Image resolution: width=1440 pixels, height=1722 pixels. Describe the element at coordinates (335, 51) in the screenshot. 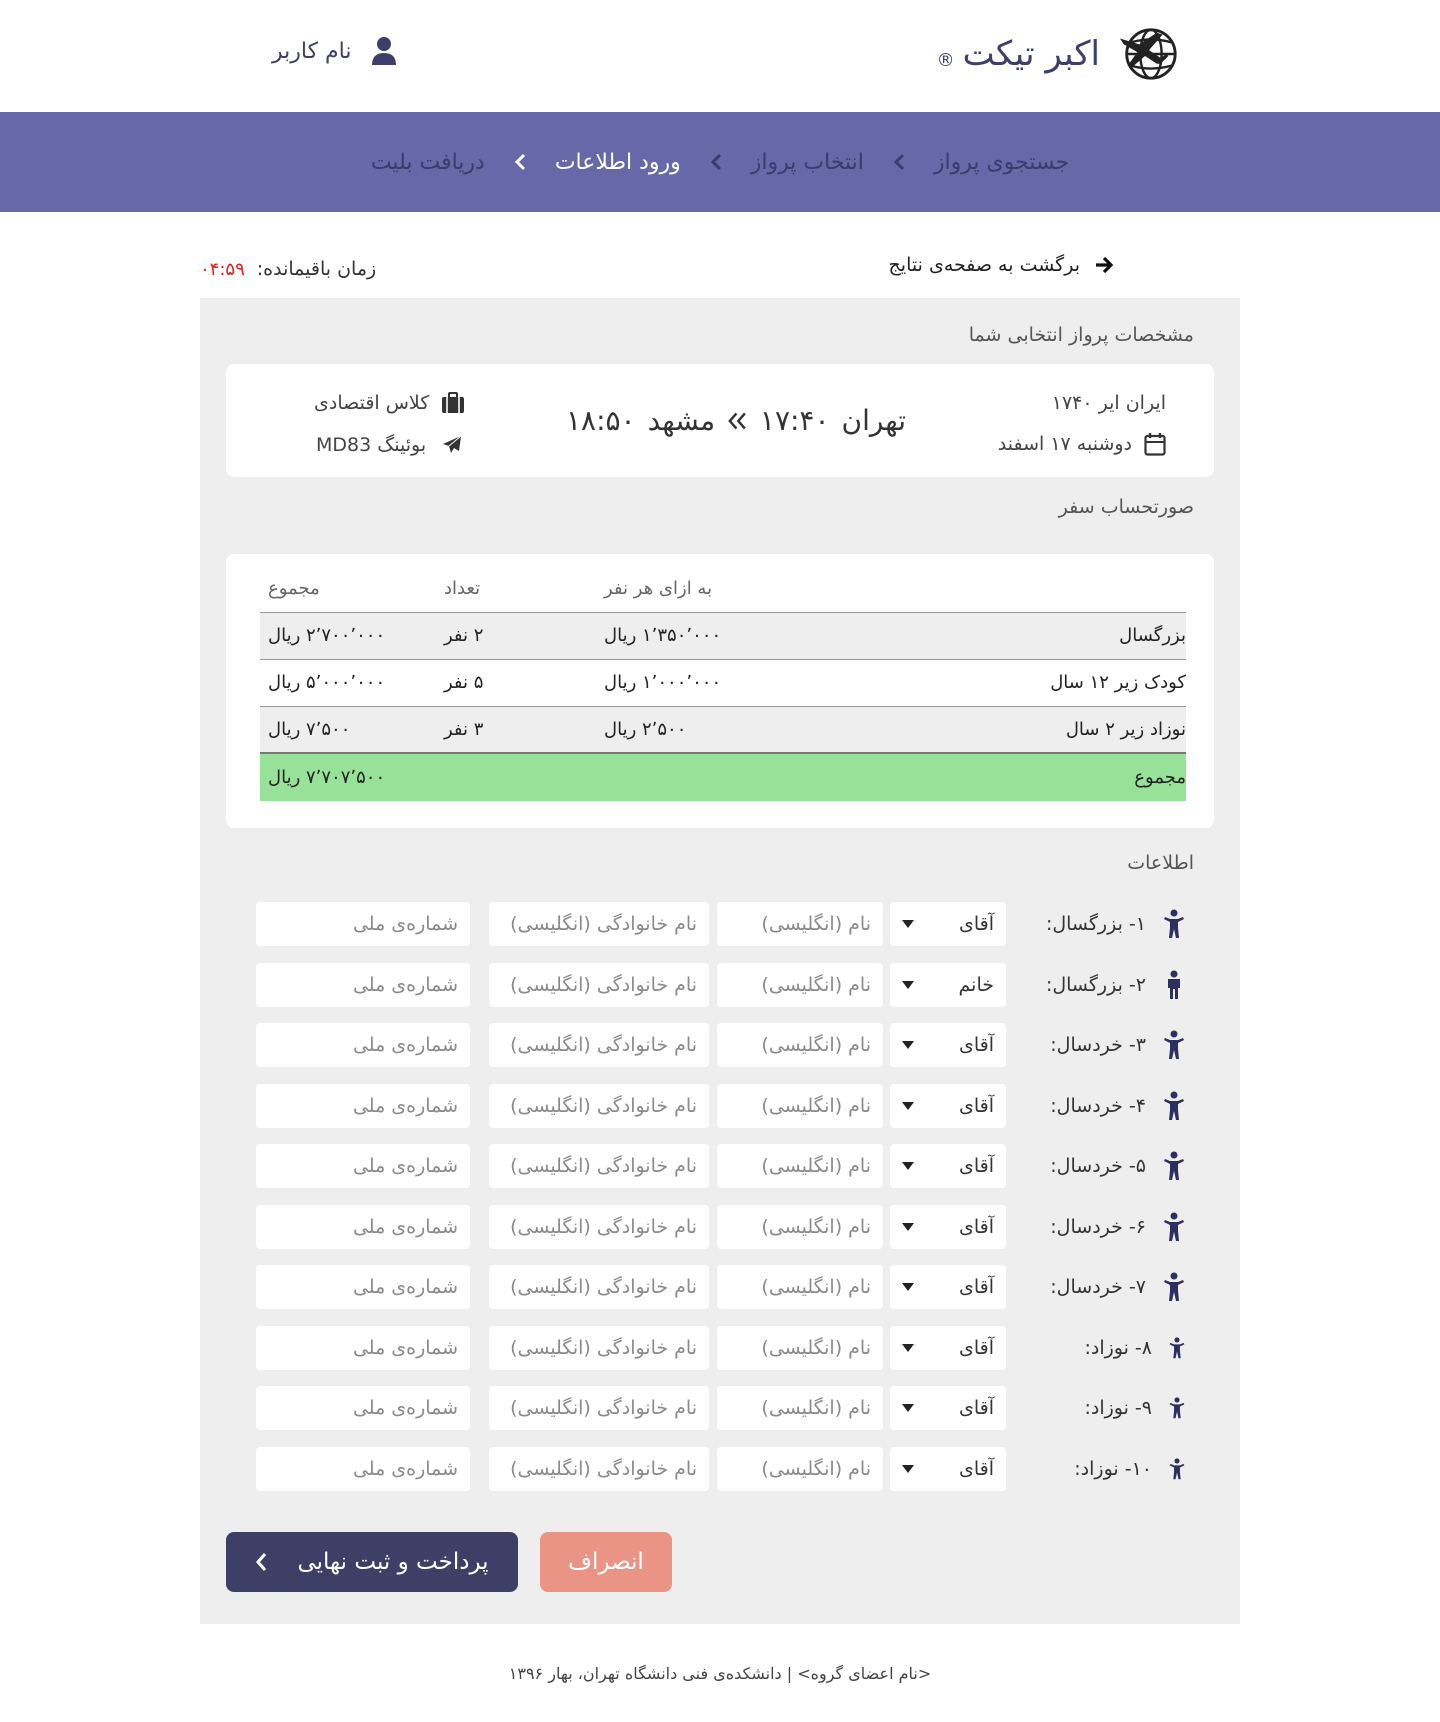

I see `user-menu: نام کاربر` at that location.